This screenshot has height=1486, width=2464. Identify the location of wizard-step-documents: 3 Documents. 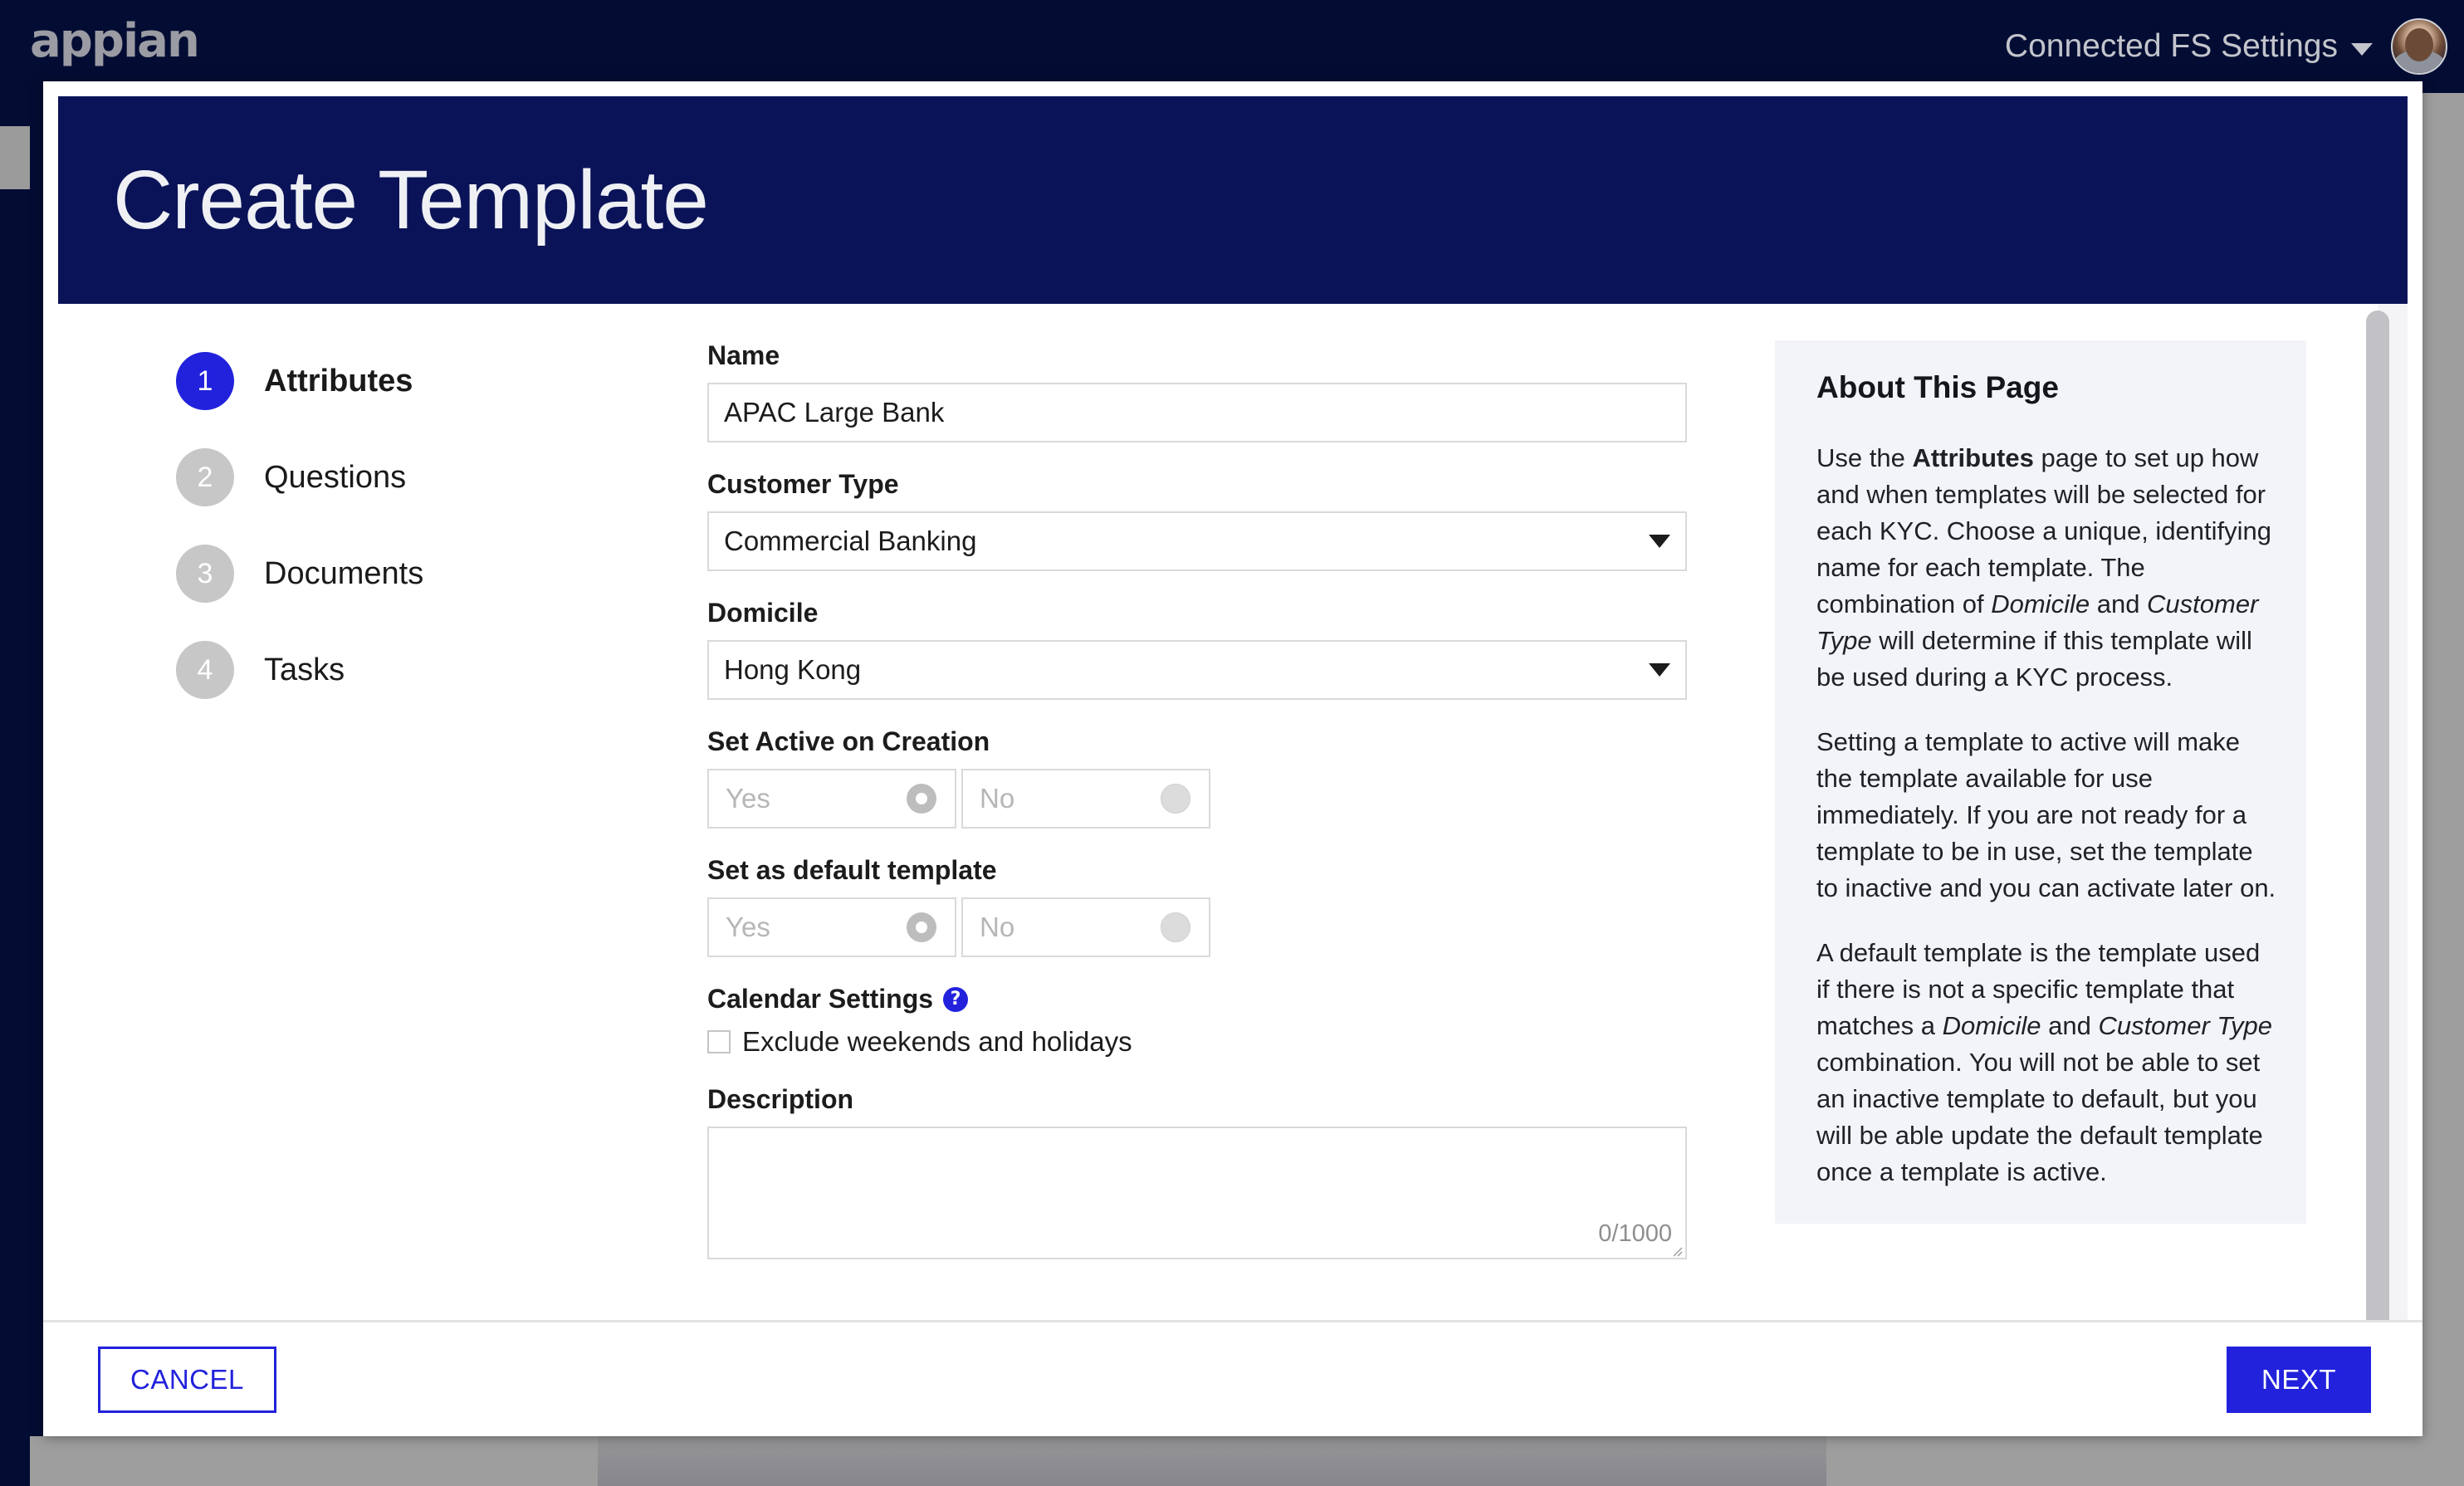
(442, 574).